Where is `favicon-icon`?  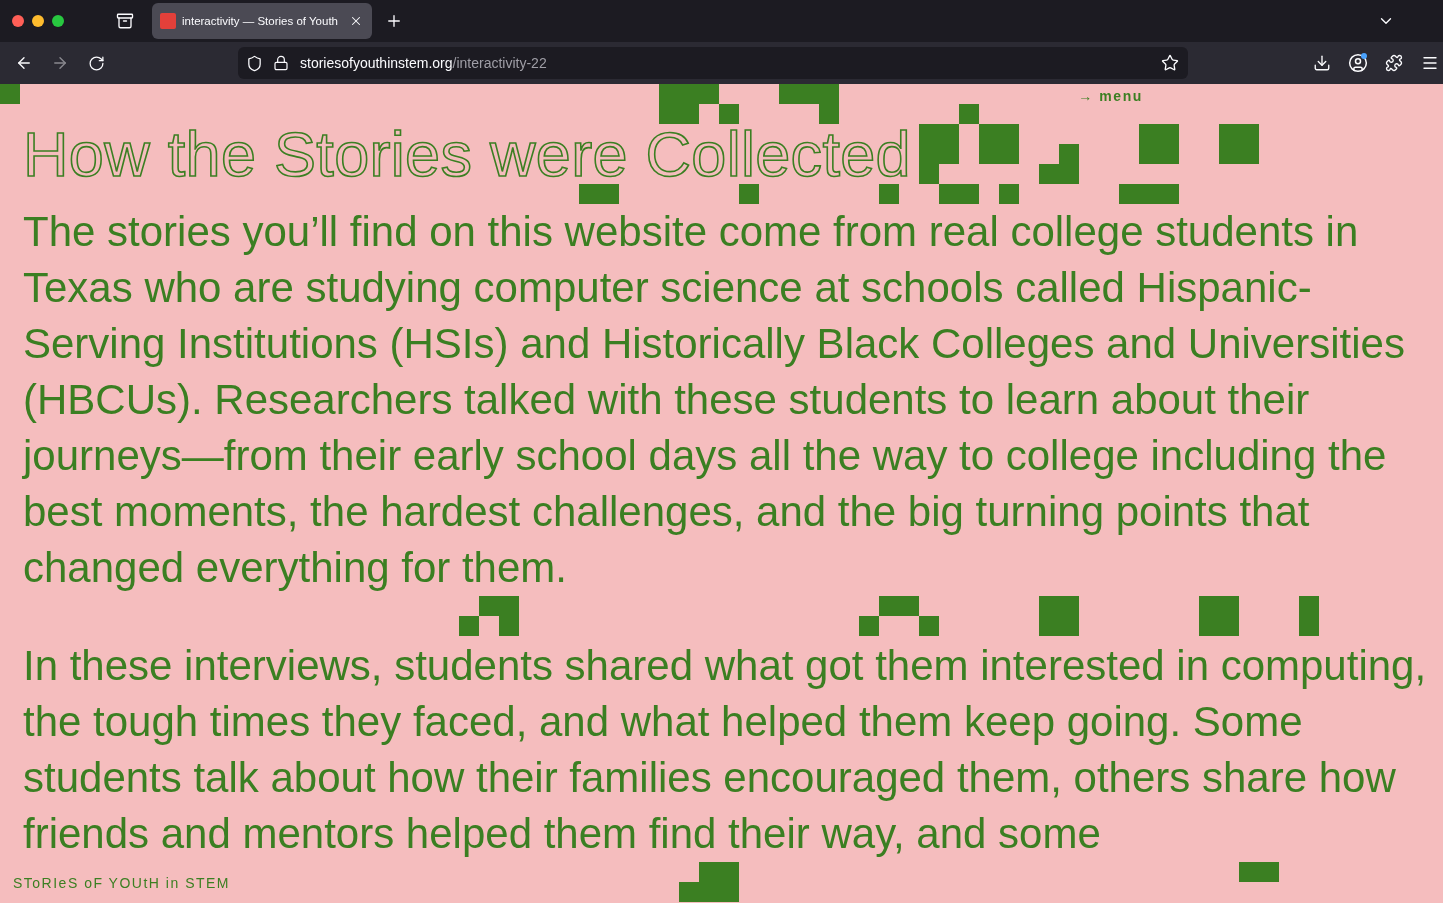
favicon-icon is located at coordinates (168, 21).